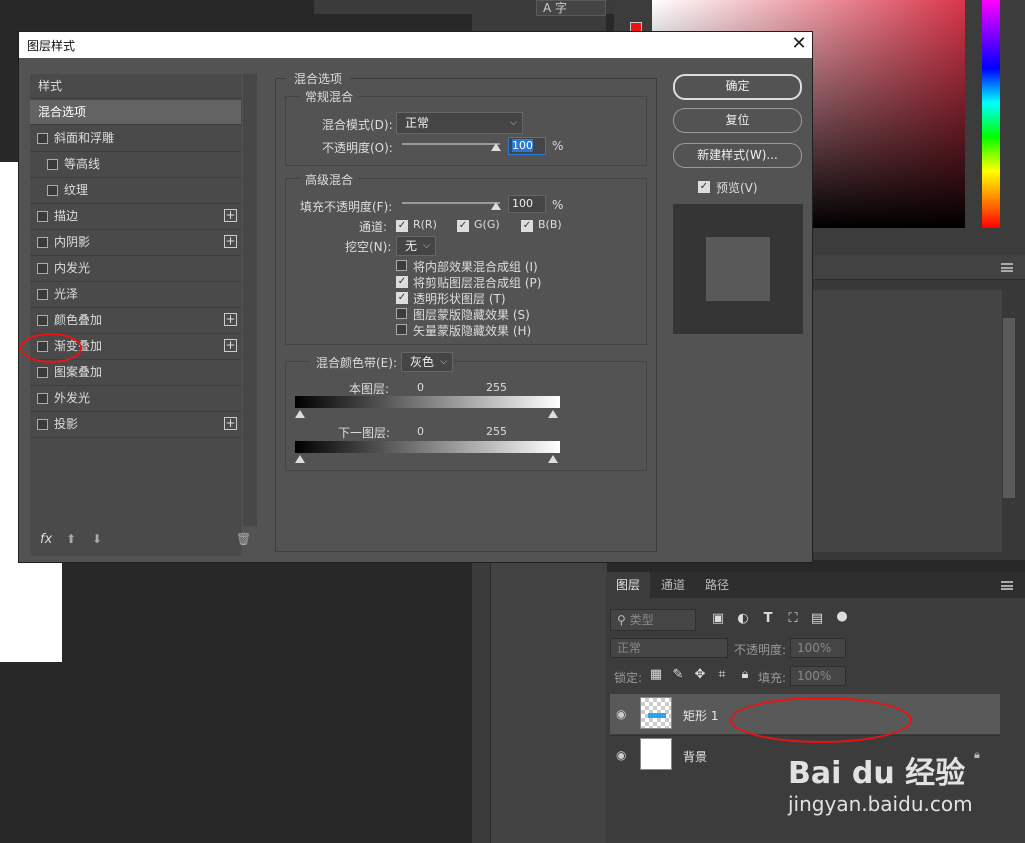  Describe the element at coordinates (1007, 267) in the screenshot. I see `panel-menu-icon` at that location.